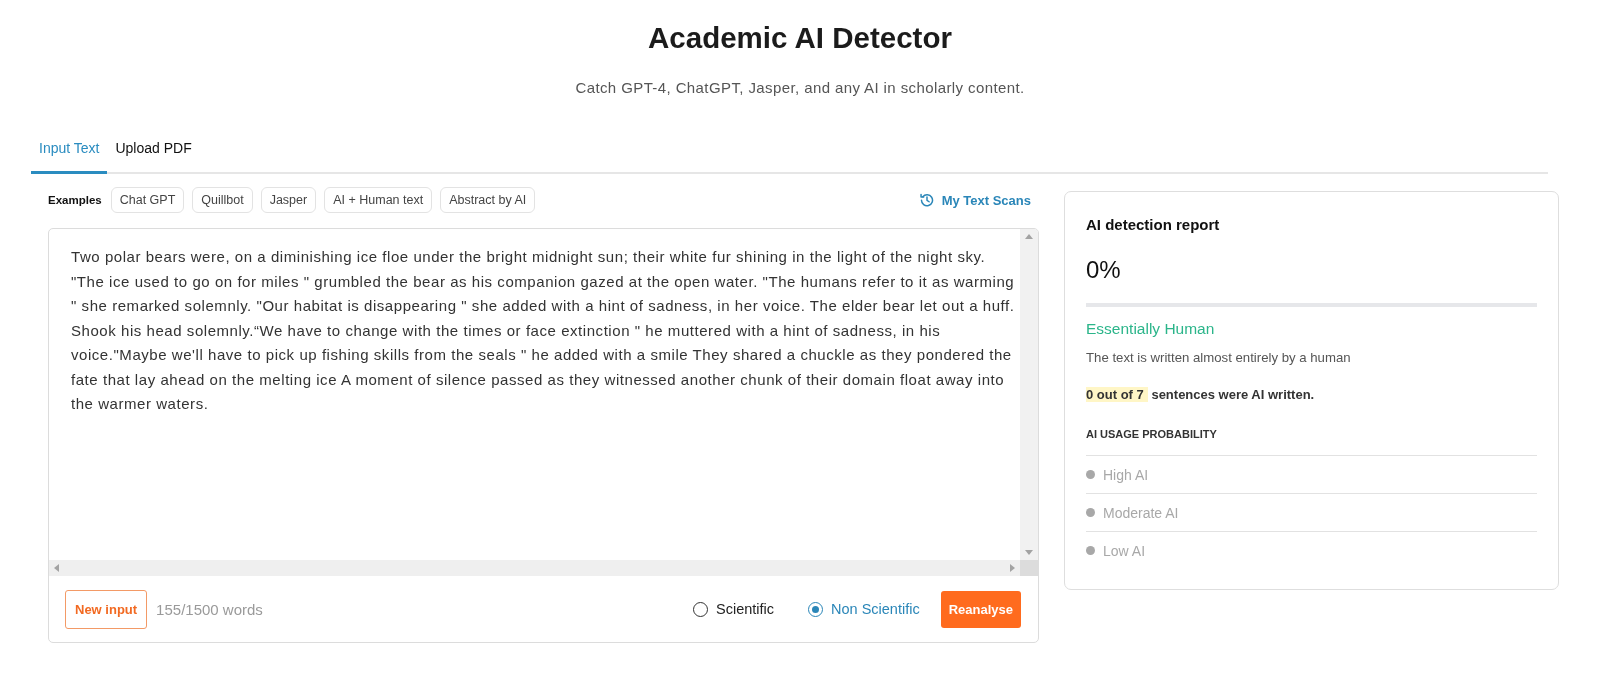 The width and height of the screenshot is (1600, 684). What do you see at coordinates (69, 152) in the screenshot?
I see `tab: Input Text` at bounding box center [69, 152].